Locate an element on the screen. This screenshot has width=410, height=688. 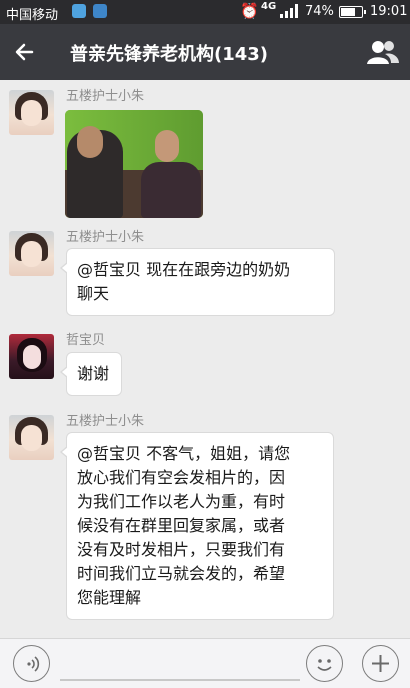
message-item: 哲宝贝 谢谢 is located at coordinates (205, 365).